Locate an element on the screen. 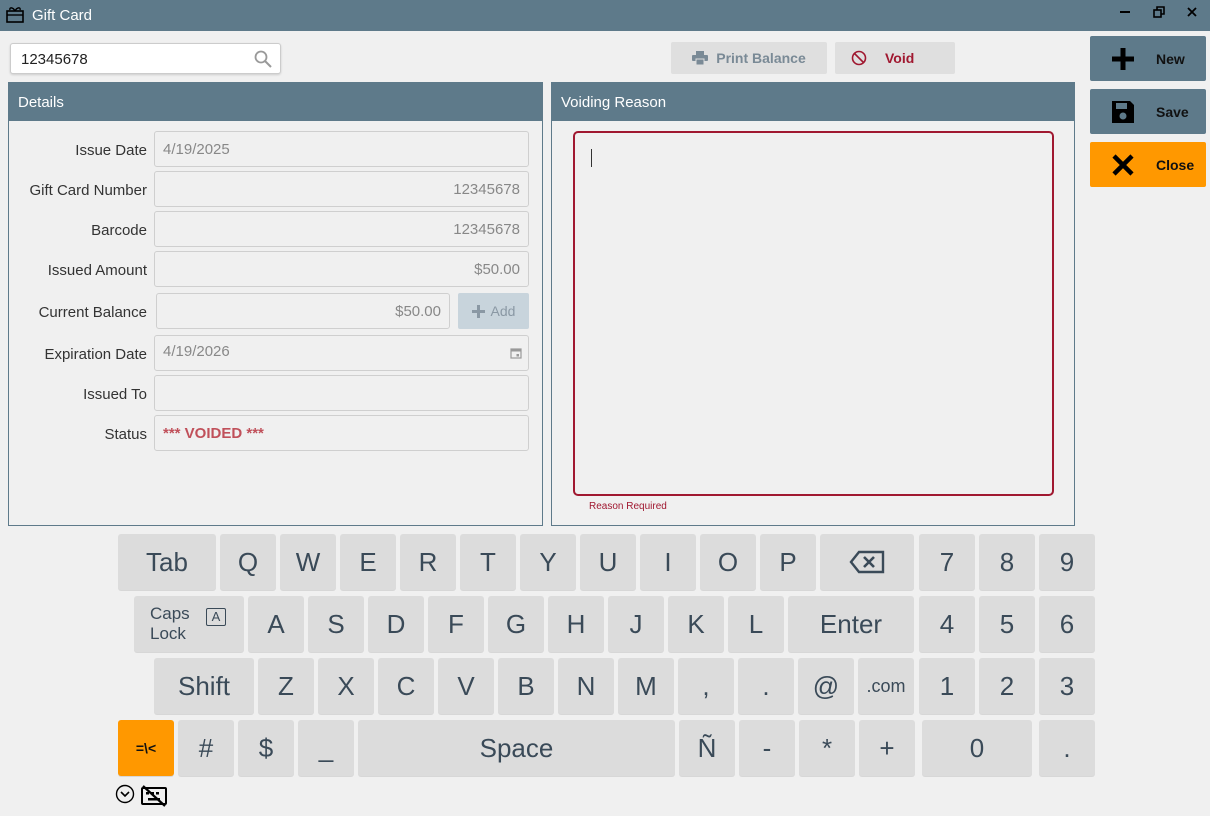 The image size is (1210, 816). status-field: *** VOIDED *** is located at coordinates (341, 433).